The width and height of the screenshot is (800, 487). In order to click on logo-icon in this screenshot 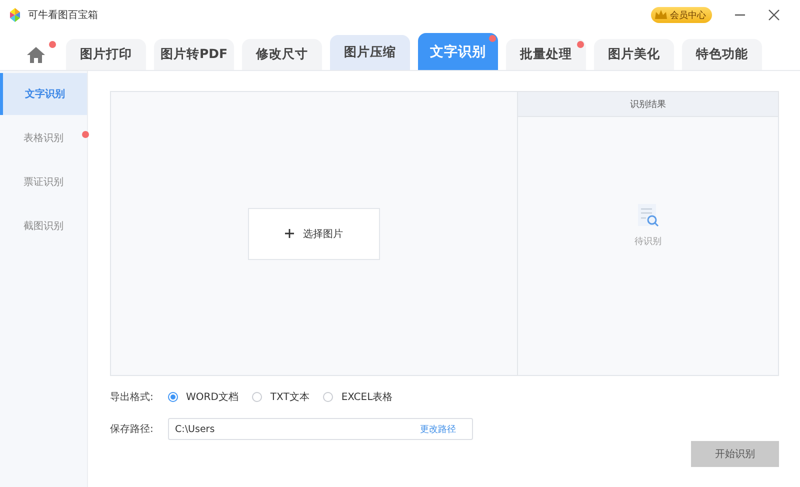, I will do `click(15, 15)`.